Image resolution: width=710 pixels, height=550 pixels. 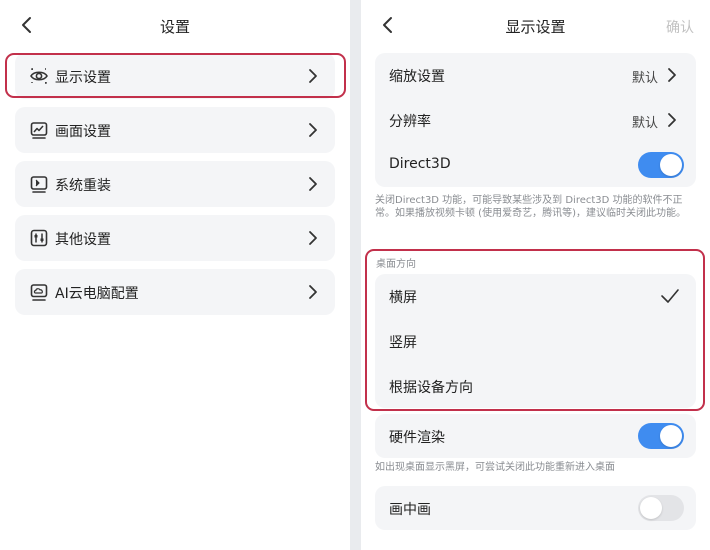 I want to click on resolution-label: 分辨率, so click(x=410, y=122).